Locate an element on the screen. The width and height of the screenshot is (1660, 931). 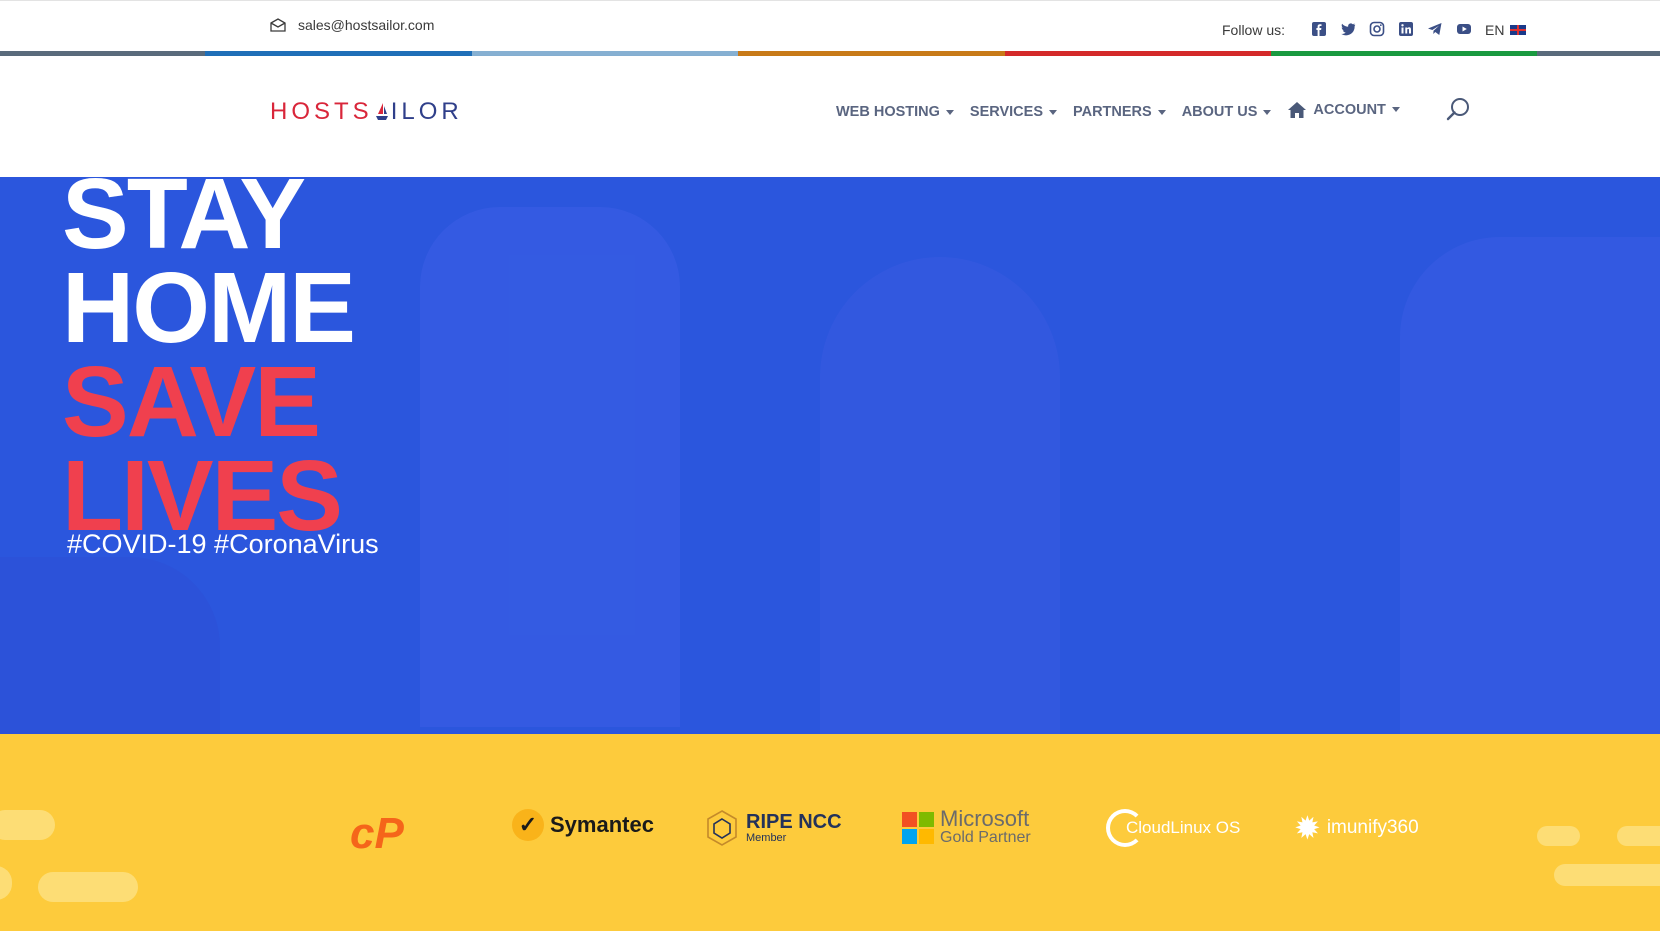
cpanel-text: cP is located at coordinates (377, 833).